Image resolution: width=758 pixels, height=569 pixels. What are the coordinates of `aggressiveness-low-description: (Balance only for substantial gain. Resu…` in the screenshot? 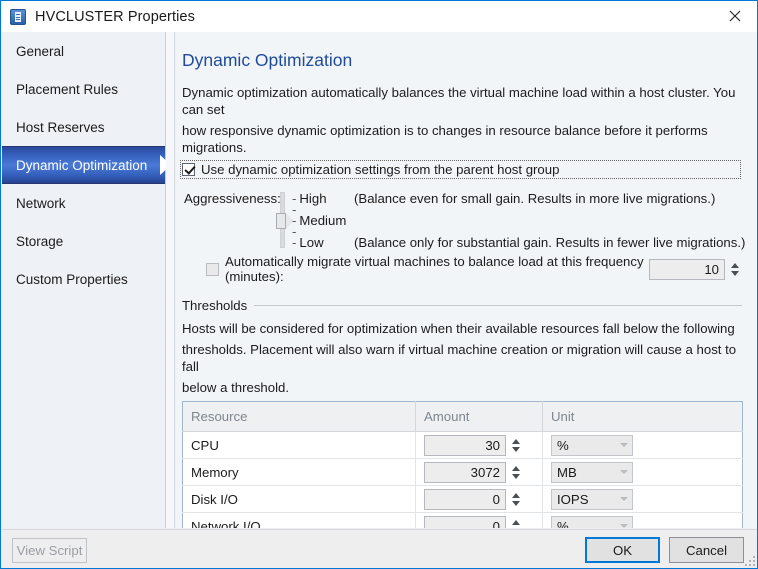 It's located at (550, 242).